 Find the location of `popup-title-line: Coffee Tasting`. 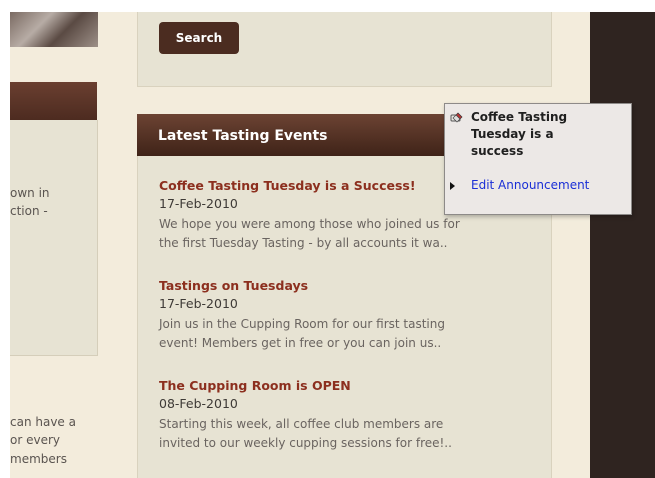

popup-title-line: Coffee Tasting is located at coordinates (519, 117).